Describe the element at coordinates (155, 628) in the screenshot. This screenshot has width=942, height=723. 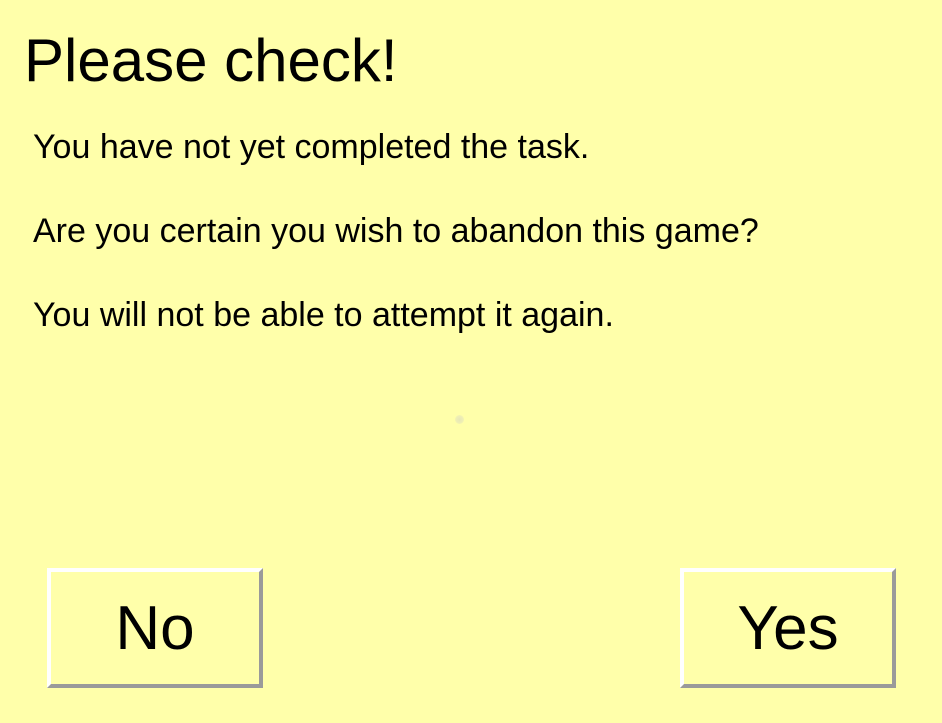
I see `no-button: No` at that location.